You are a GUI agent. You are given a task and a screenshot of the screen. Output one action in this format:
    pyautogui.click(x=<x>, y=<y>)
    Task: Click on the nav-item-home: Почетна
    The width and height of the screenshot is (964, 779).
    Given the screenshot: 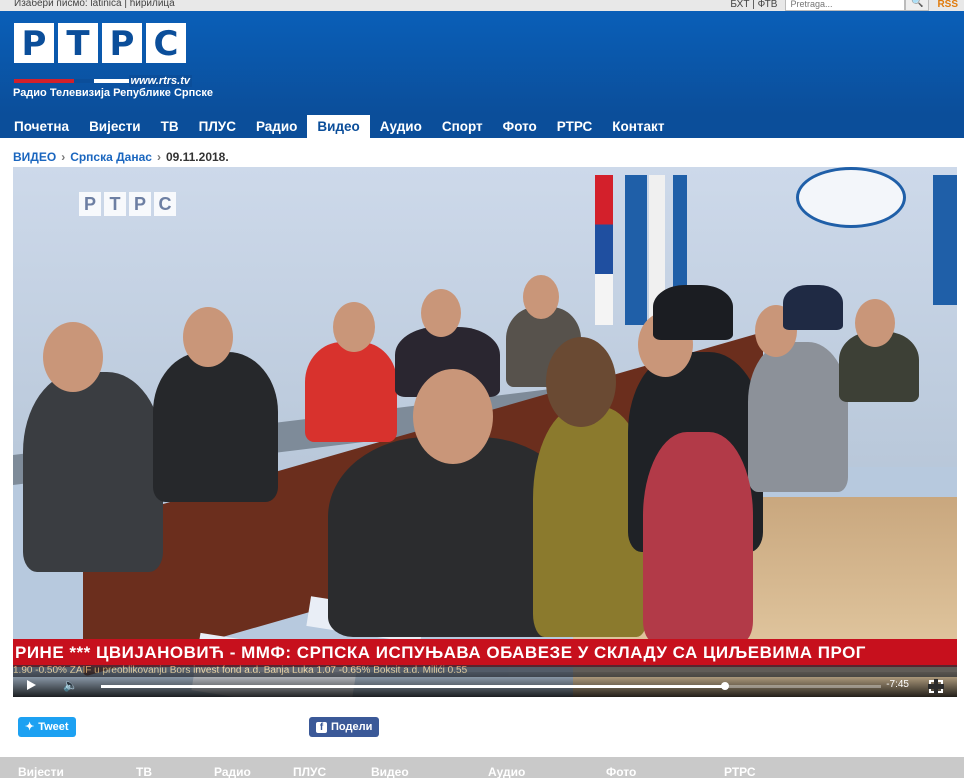 What is the action you would take?
    pyautogui.click(x=41, y=126)
    